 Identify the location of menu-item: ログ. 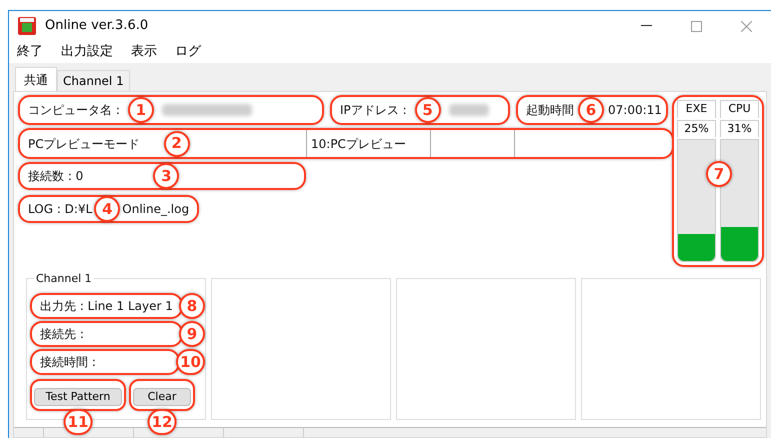
(188, 52).